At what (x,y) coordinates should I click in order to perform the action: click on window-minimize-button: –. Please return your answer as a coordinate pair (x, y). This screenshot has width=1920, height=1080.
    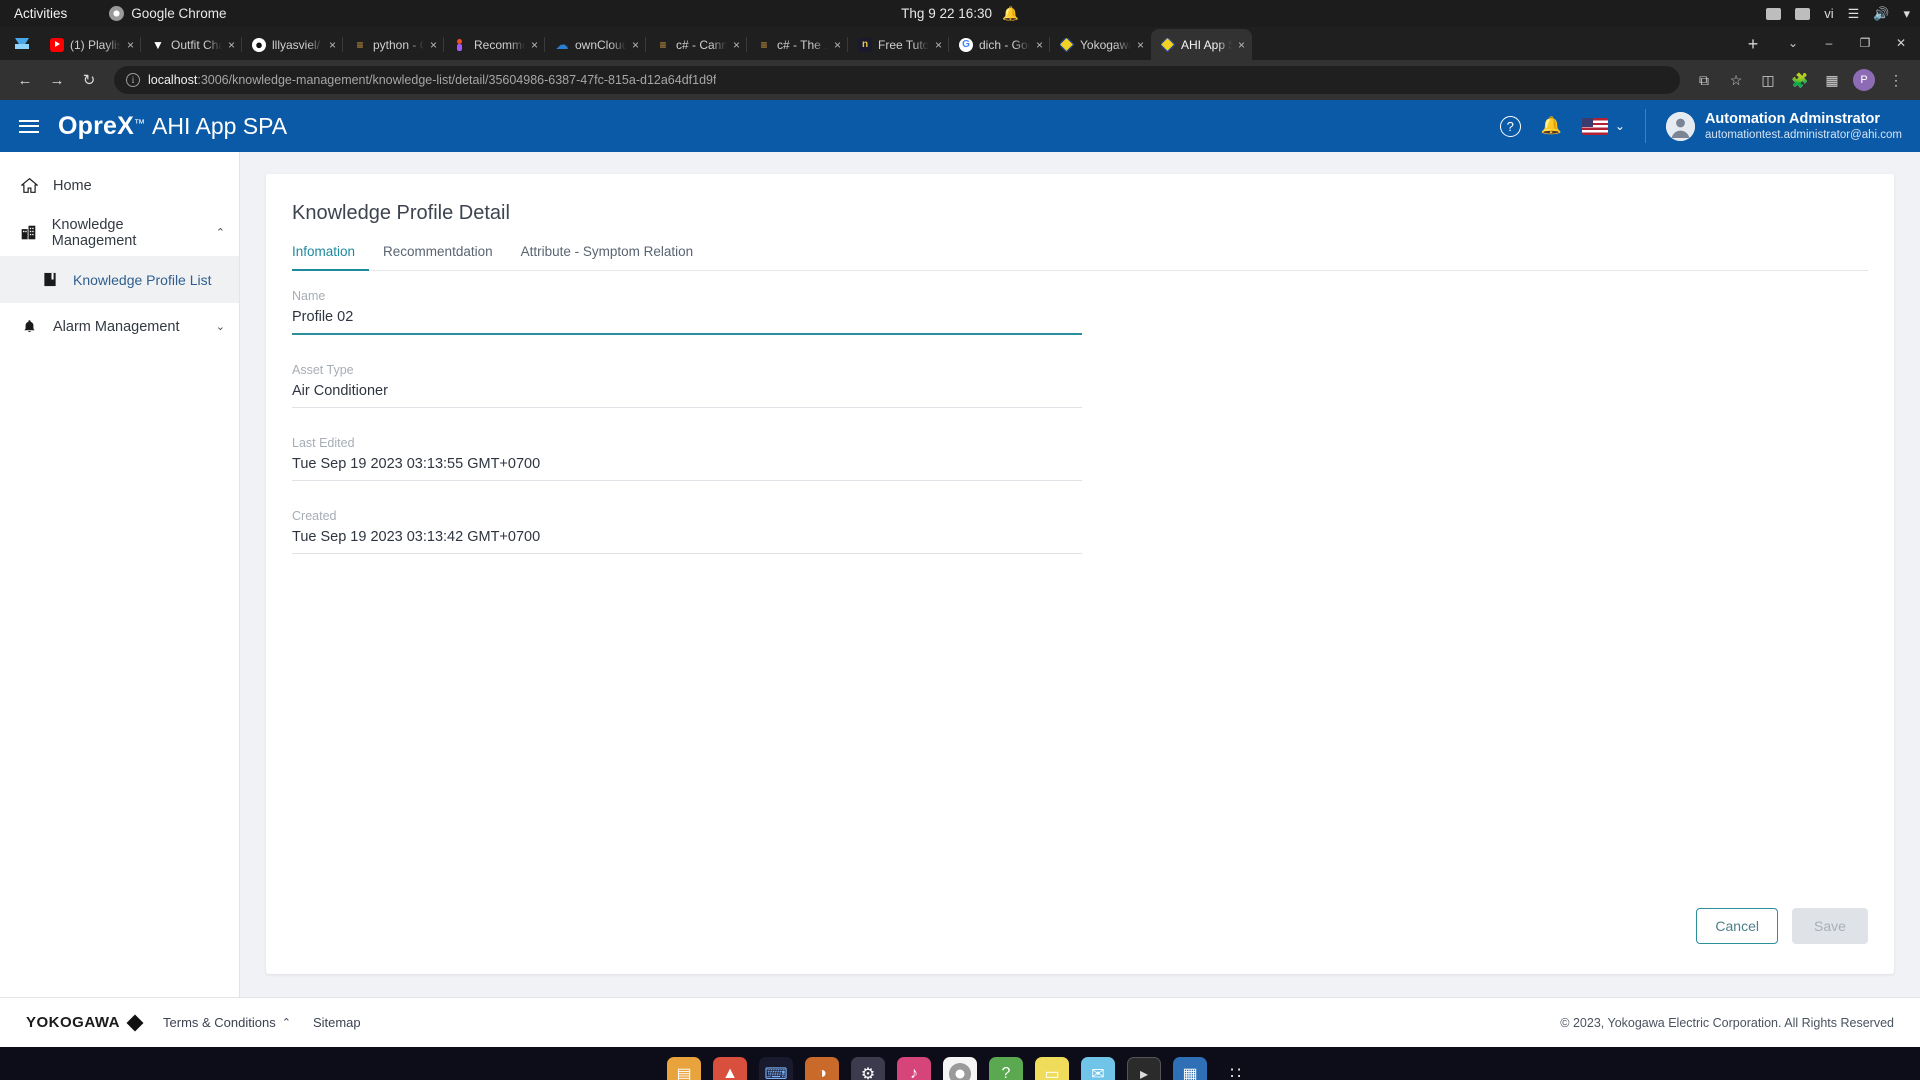
    Looking at the image, I should click on (1829, 43).